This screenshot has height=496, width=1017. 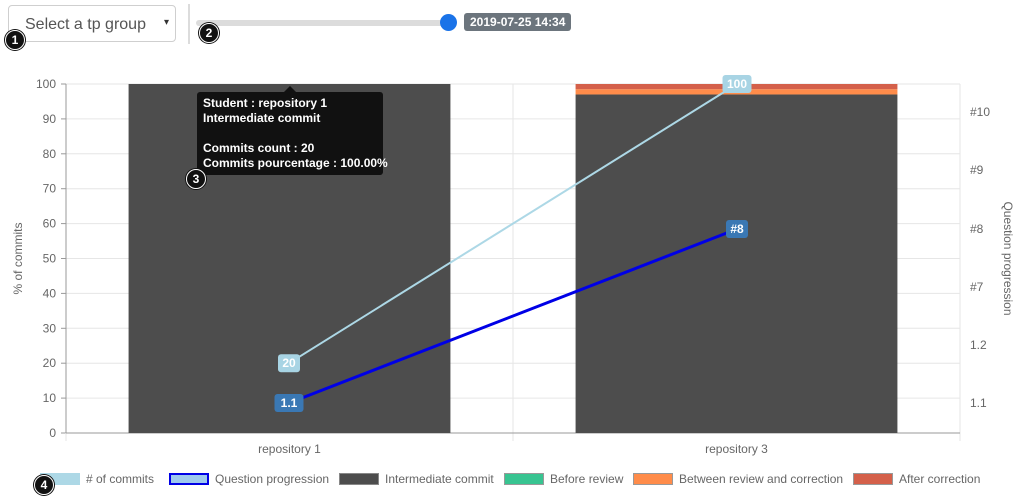 I want to click on y-tick-label: 80, so click(x=50, y=154).